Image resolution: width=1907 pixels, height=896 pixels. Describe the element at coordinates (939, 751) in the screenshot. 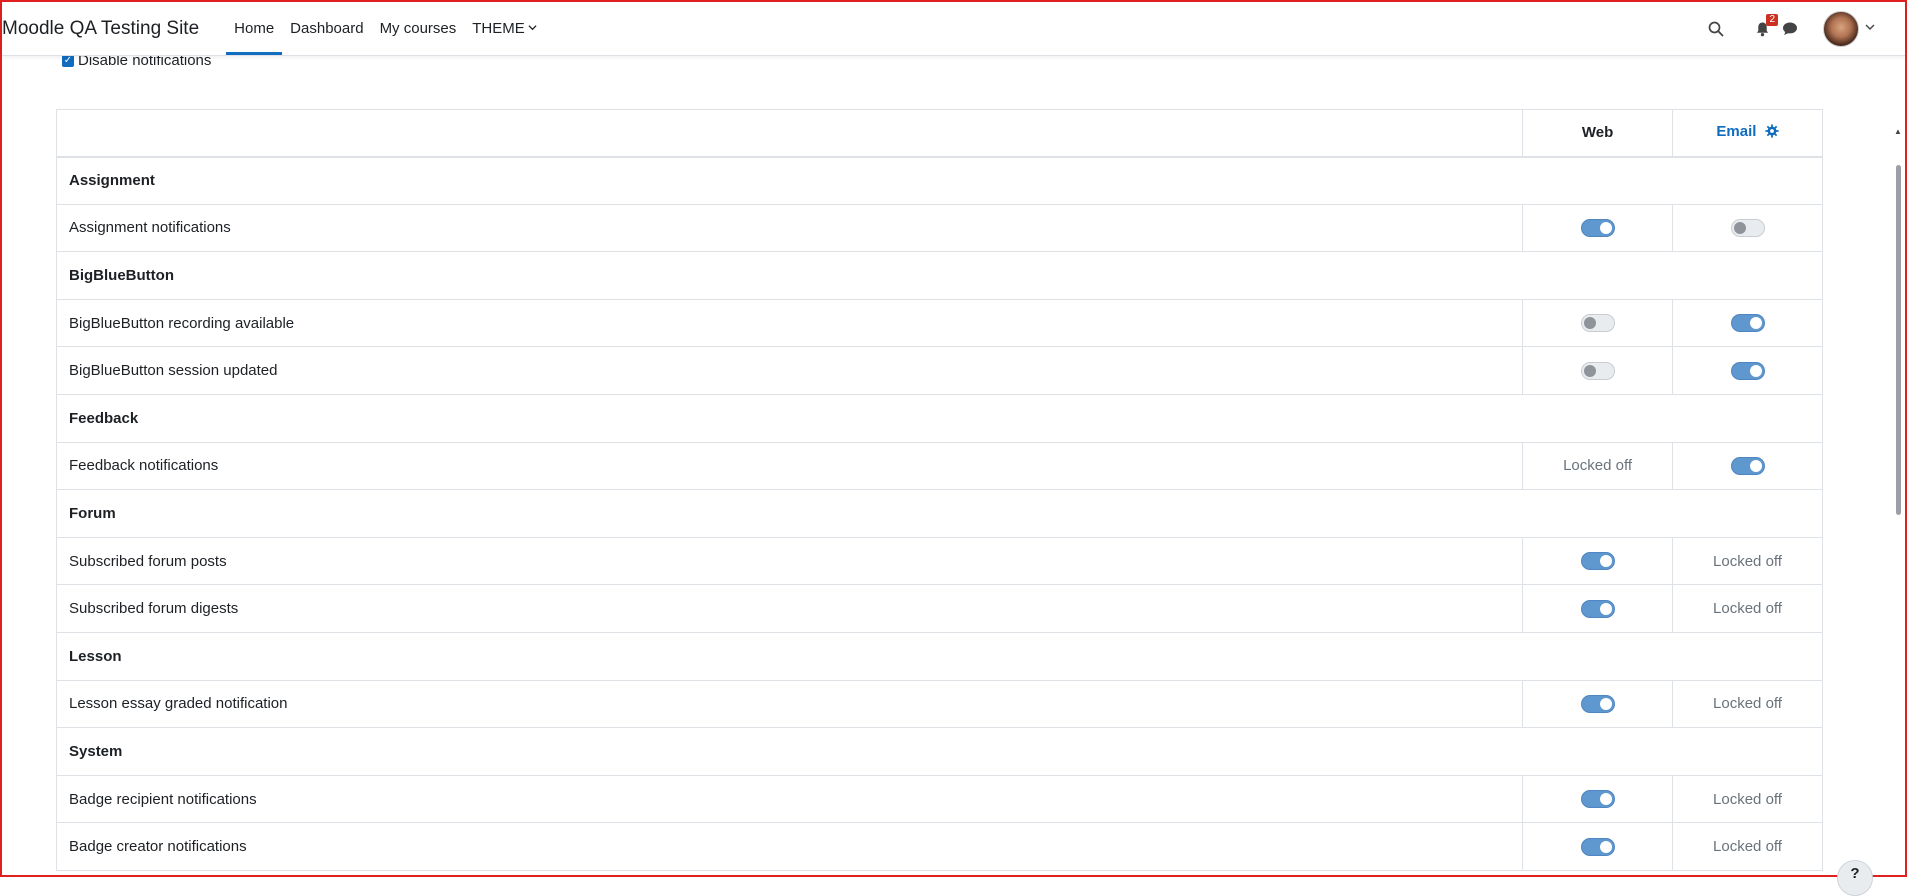

I see `section-row-system: System` at that location.